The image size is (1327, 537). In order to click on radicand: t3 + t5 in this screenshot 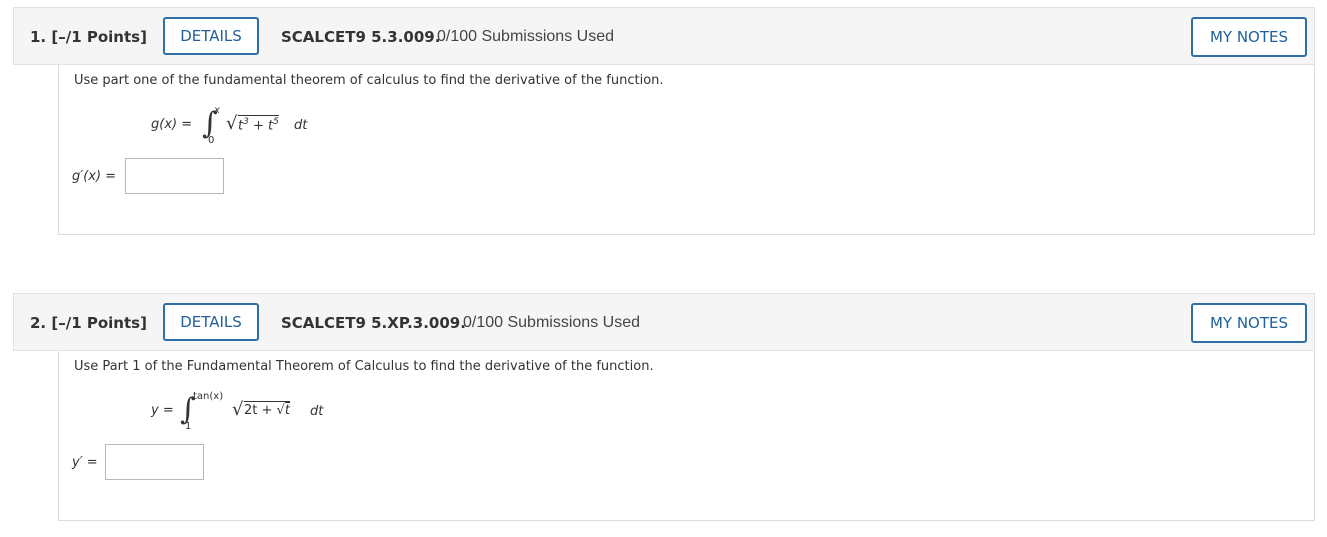, I will do `click(258, 124)`.